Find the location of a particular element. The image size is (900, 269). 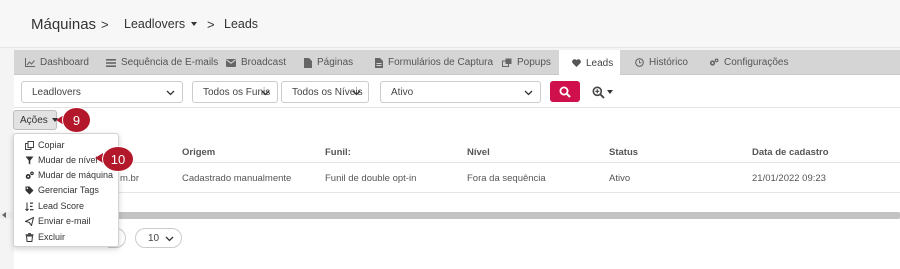

menu-item-label: Gerenciar Tags is located at coordinates (68, 190).